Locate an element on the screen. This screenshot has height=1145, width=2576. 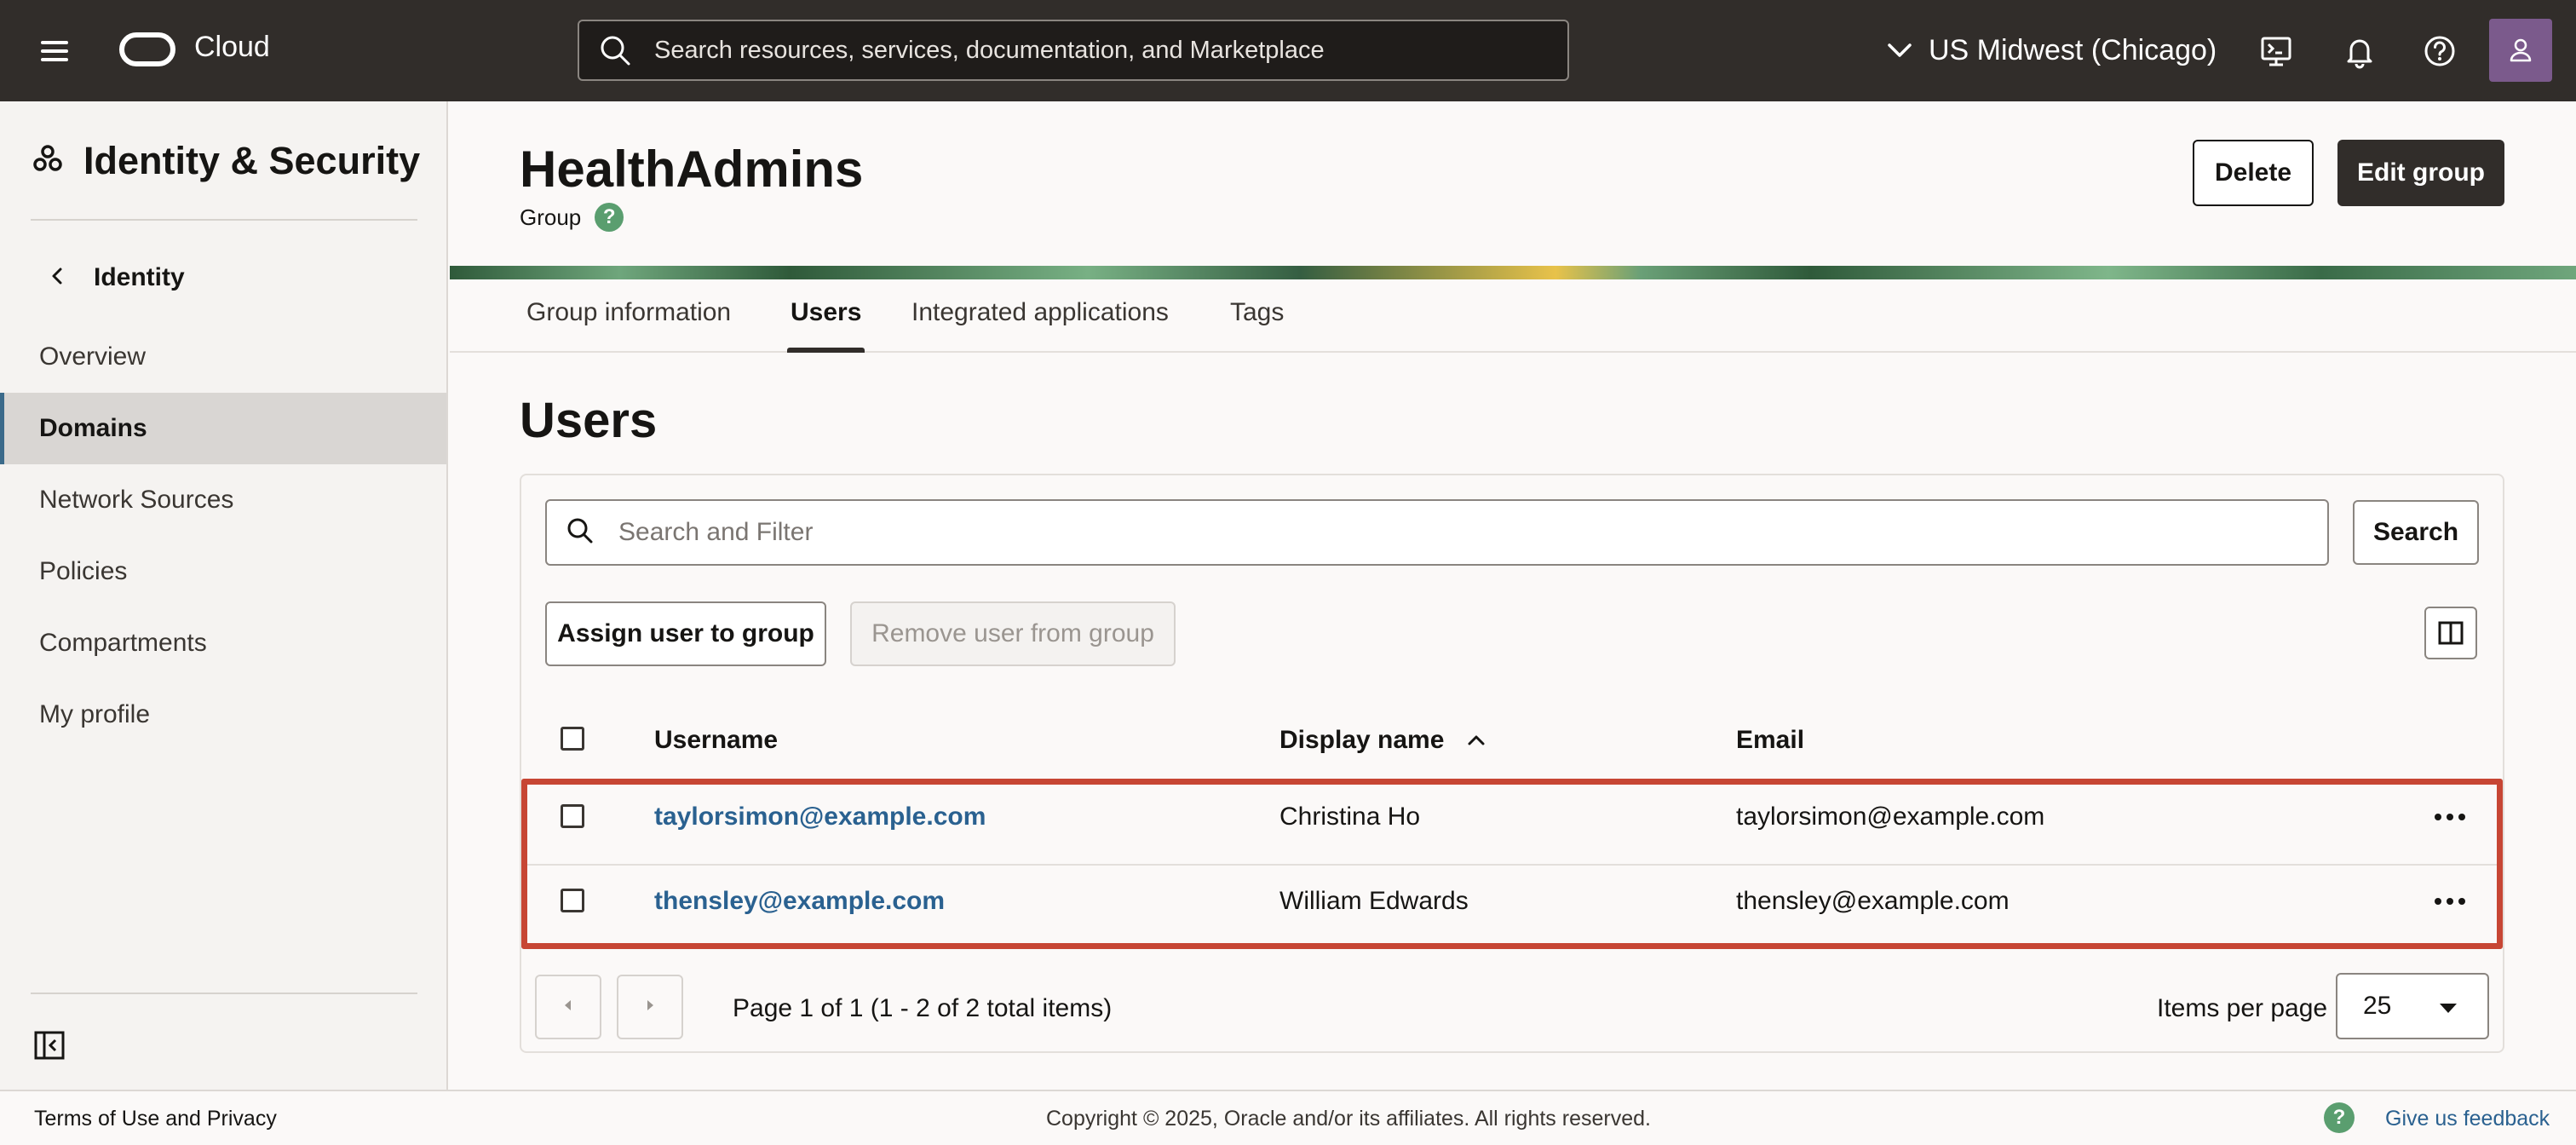
brand-label: Cloud is located at coordinates (232, 47).